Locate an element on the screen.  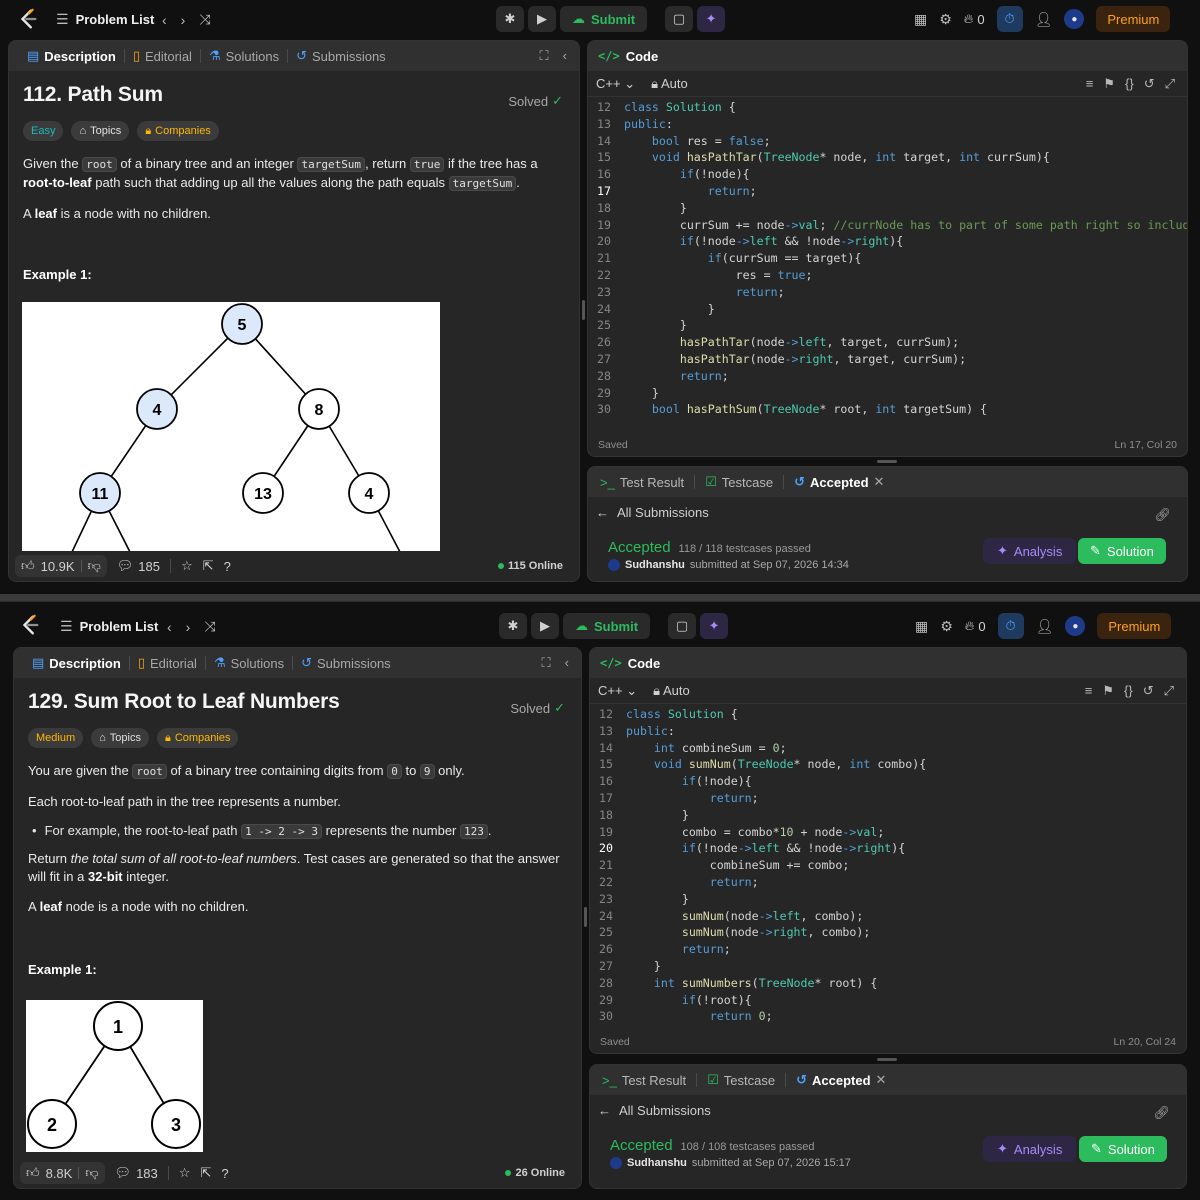
code-line: 28 return; is located at coordinates (887, 376).